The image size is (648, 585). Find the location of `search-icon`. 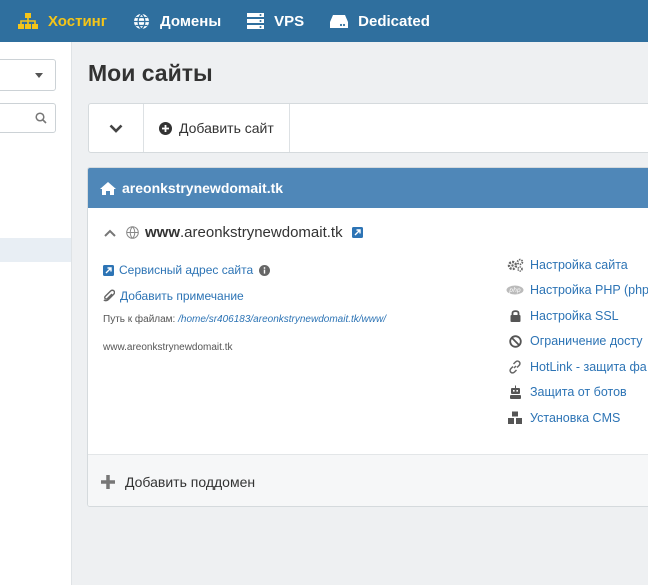

search-icon is located at coordinates (41, 118).